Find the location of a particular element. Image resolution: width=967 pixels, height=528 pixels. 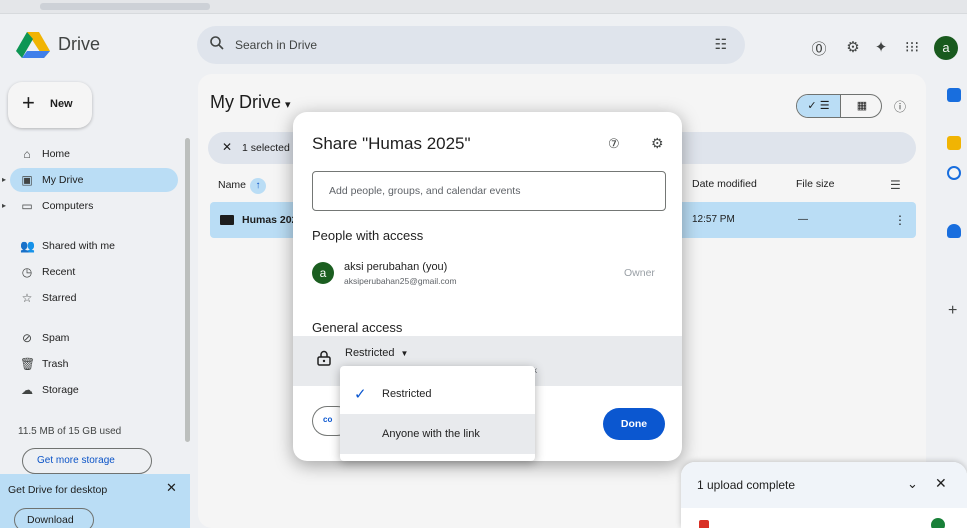

add-people-input is located at coordinates (489, 191).